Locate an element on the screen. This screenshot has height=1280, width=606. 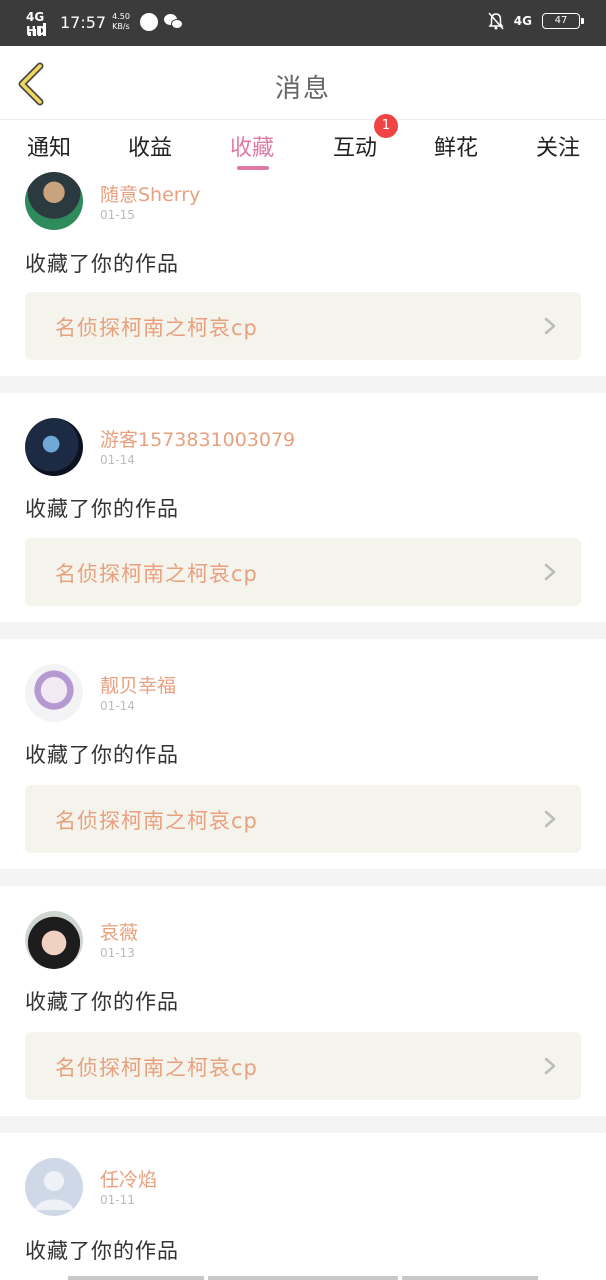
username: 任冷焰 is located at coordinates (128, 1178).